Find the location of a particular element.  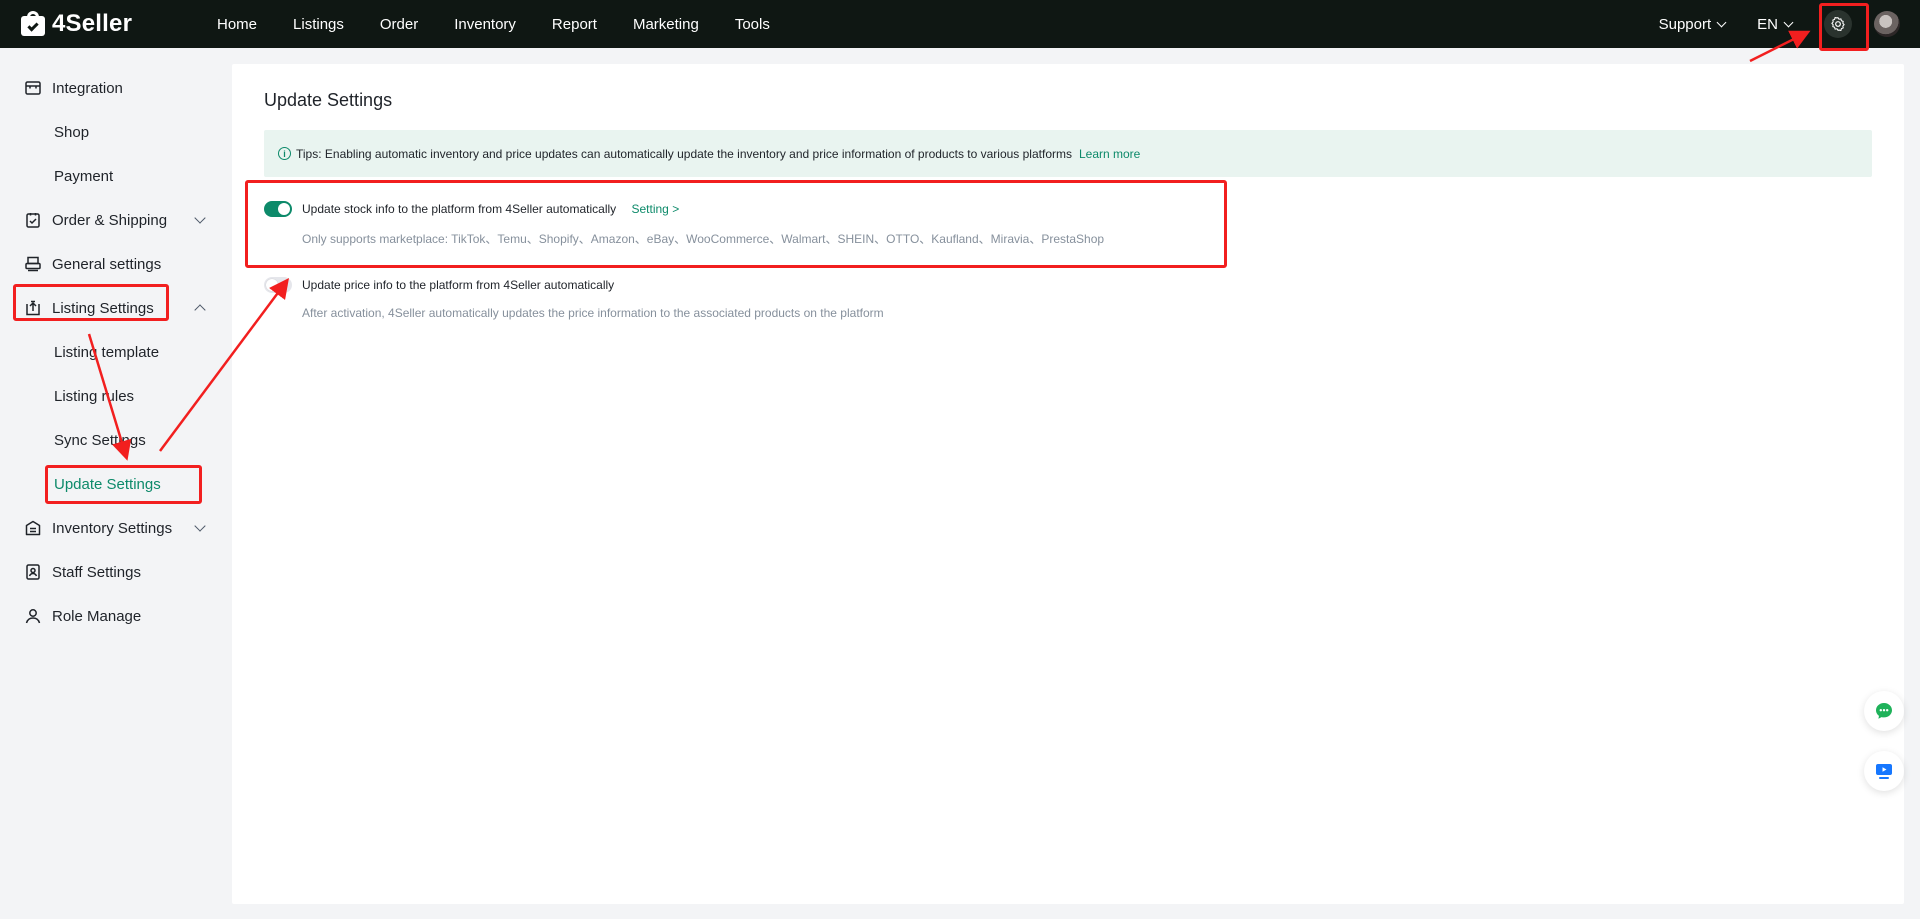

support-label: Support is located at coordinates (1685, 24).